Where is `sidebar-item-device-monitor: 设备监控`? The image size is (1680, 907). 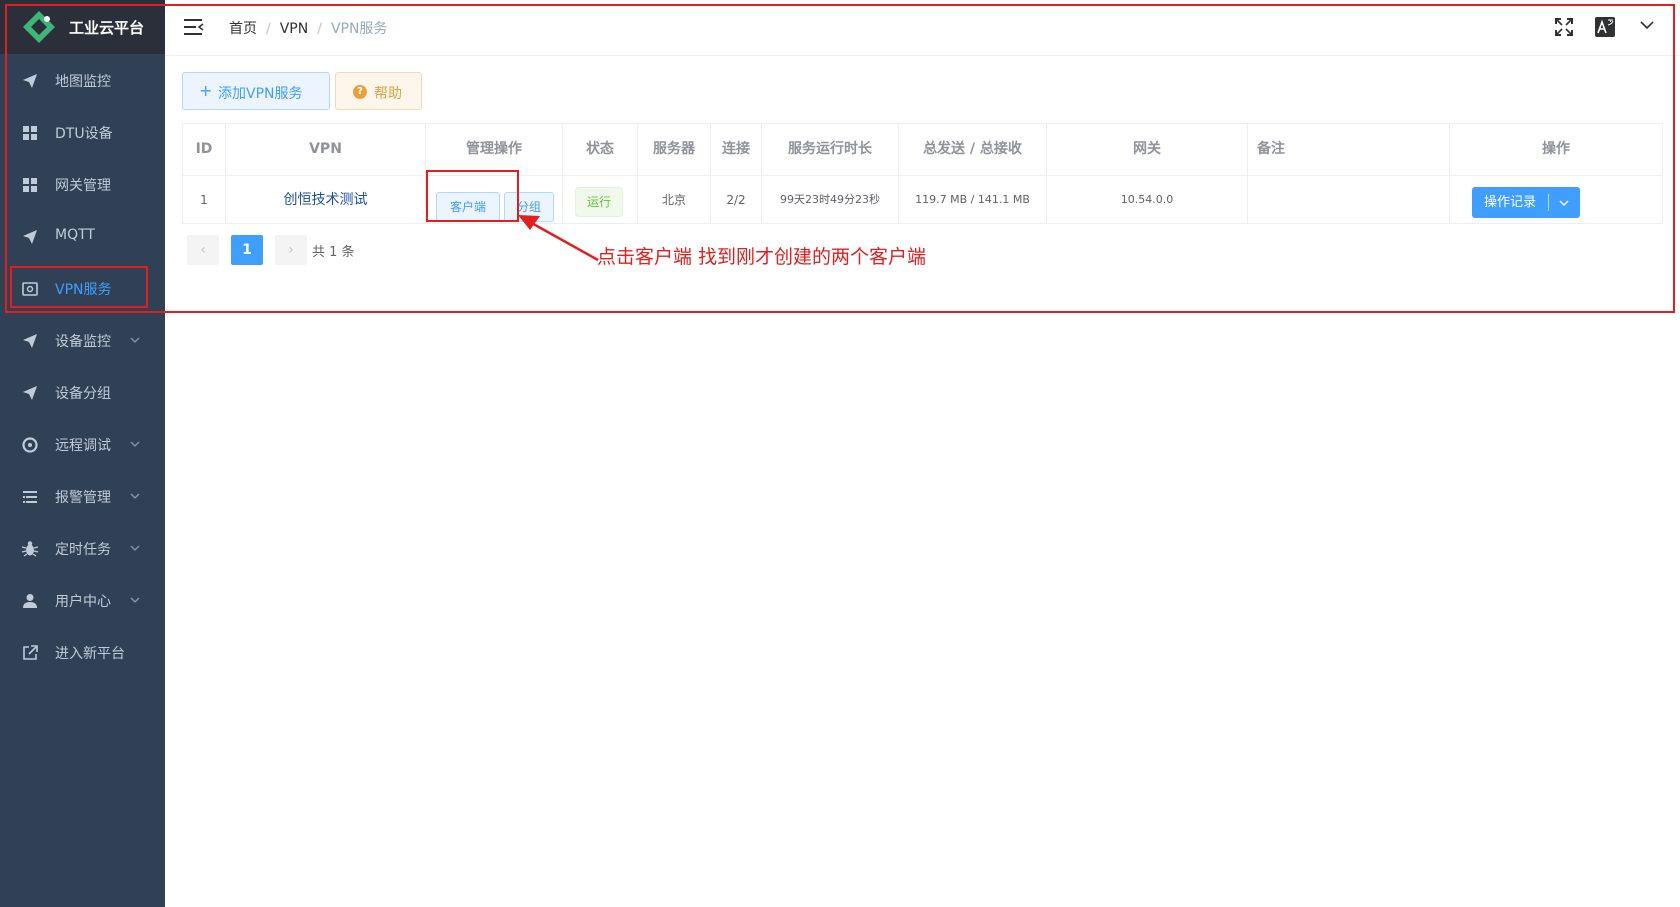 sidebar-item-device-monitor: 设备监控 is located at coordinates (82, 341).